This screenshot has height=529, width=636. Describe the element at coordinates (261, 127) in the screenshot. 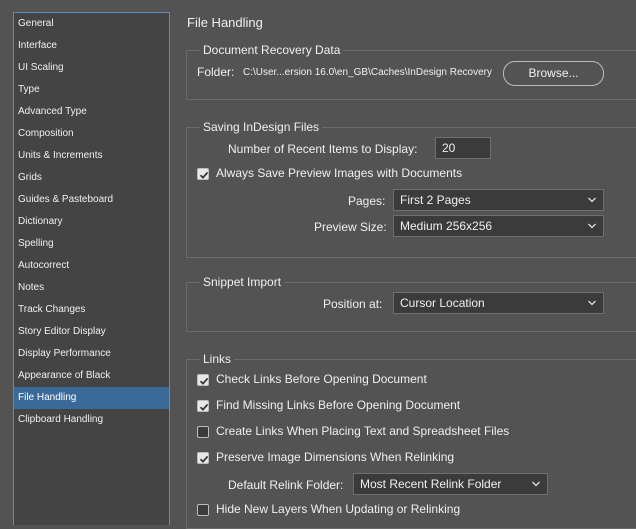

I see `saving-files-legend: Saving InDesign Files` at that location.